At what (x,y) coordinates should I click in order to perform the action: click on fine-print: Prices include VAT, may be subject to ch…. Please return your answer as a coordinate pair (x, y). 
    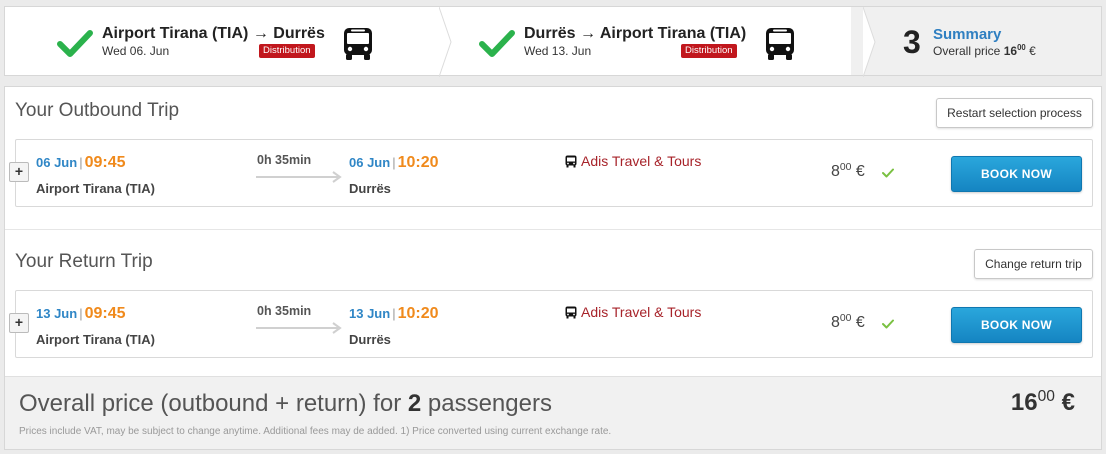
    Looking at the image, I should click on (315, 431).